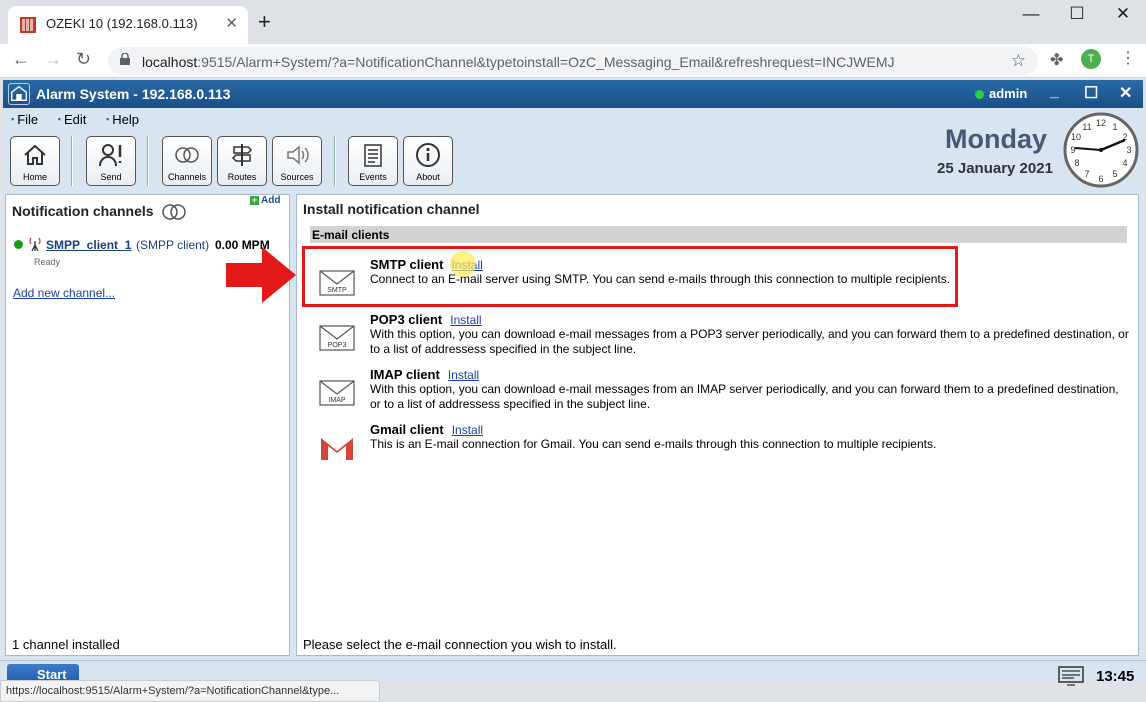 Image resolution: width=1146 pixels, height=702 pixels. Describe the element at coordinates (425, 374) in the screenshot. I see `imap-client-name: IMAP client Install` at that location.